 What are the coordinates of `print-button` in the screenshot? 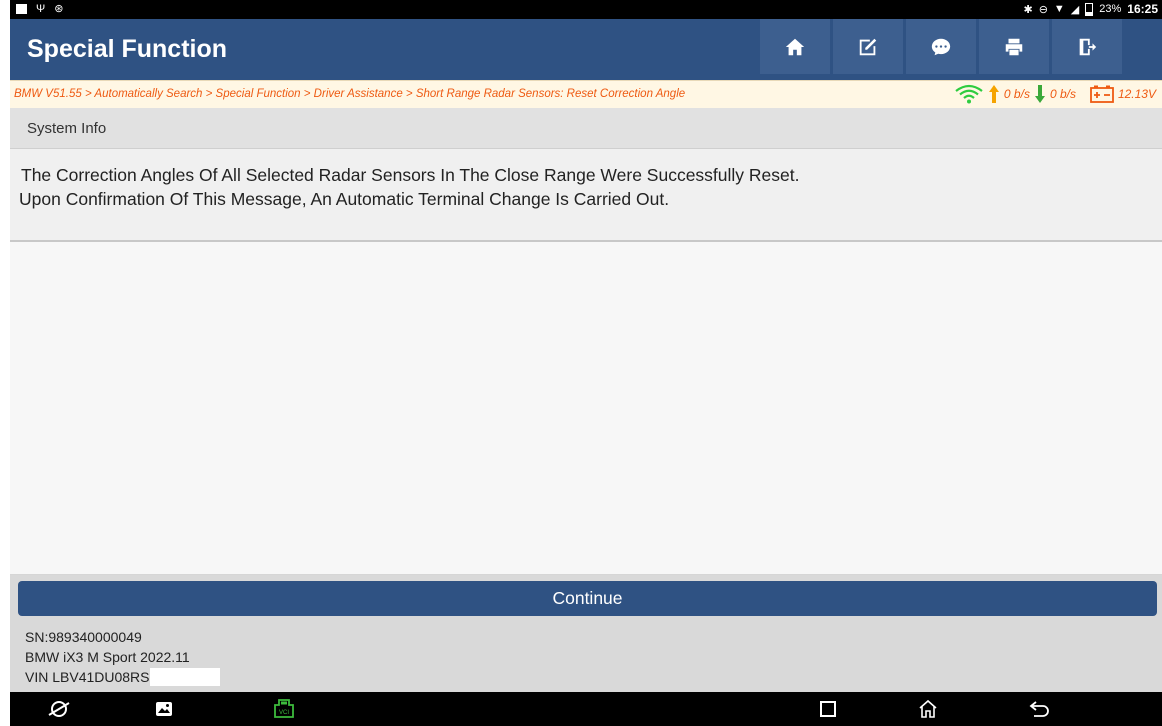 It's located at (1014, 46).